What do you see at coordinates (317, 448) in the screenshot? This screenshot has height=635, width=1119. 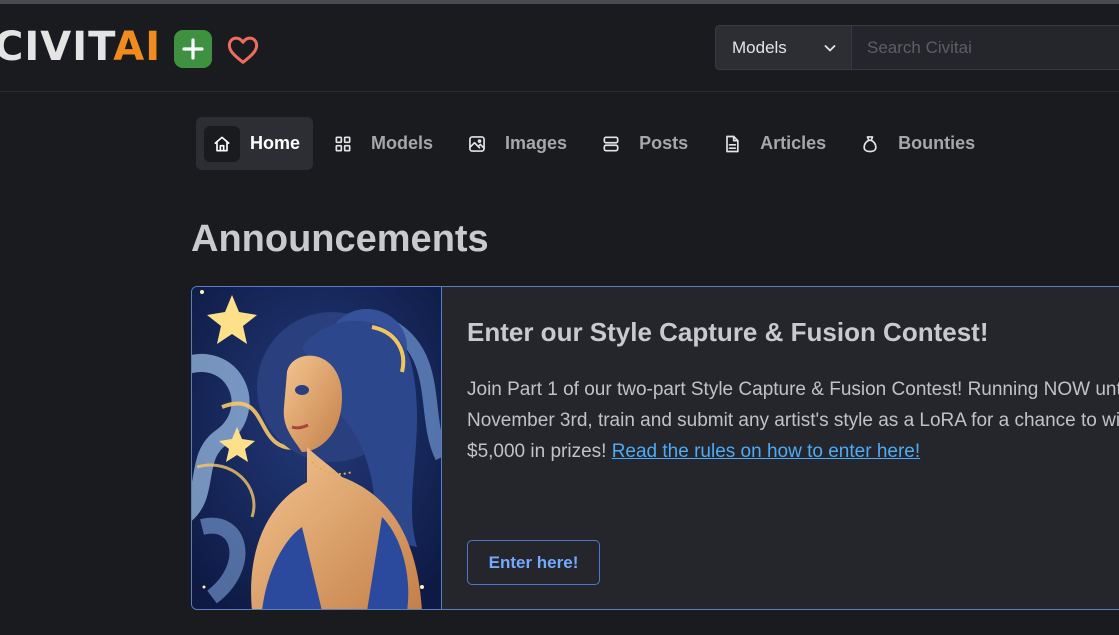 I see `announcement-image` at bounding box center [317, 448].